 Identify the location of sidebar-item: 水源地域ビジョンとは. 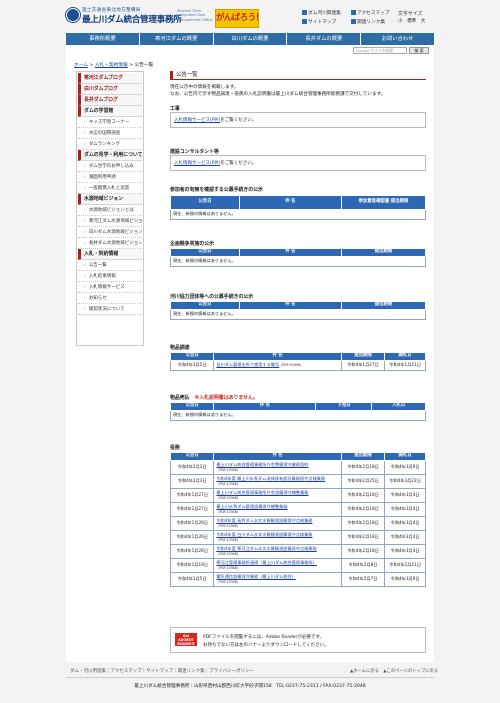
(110, 210).